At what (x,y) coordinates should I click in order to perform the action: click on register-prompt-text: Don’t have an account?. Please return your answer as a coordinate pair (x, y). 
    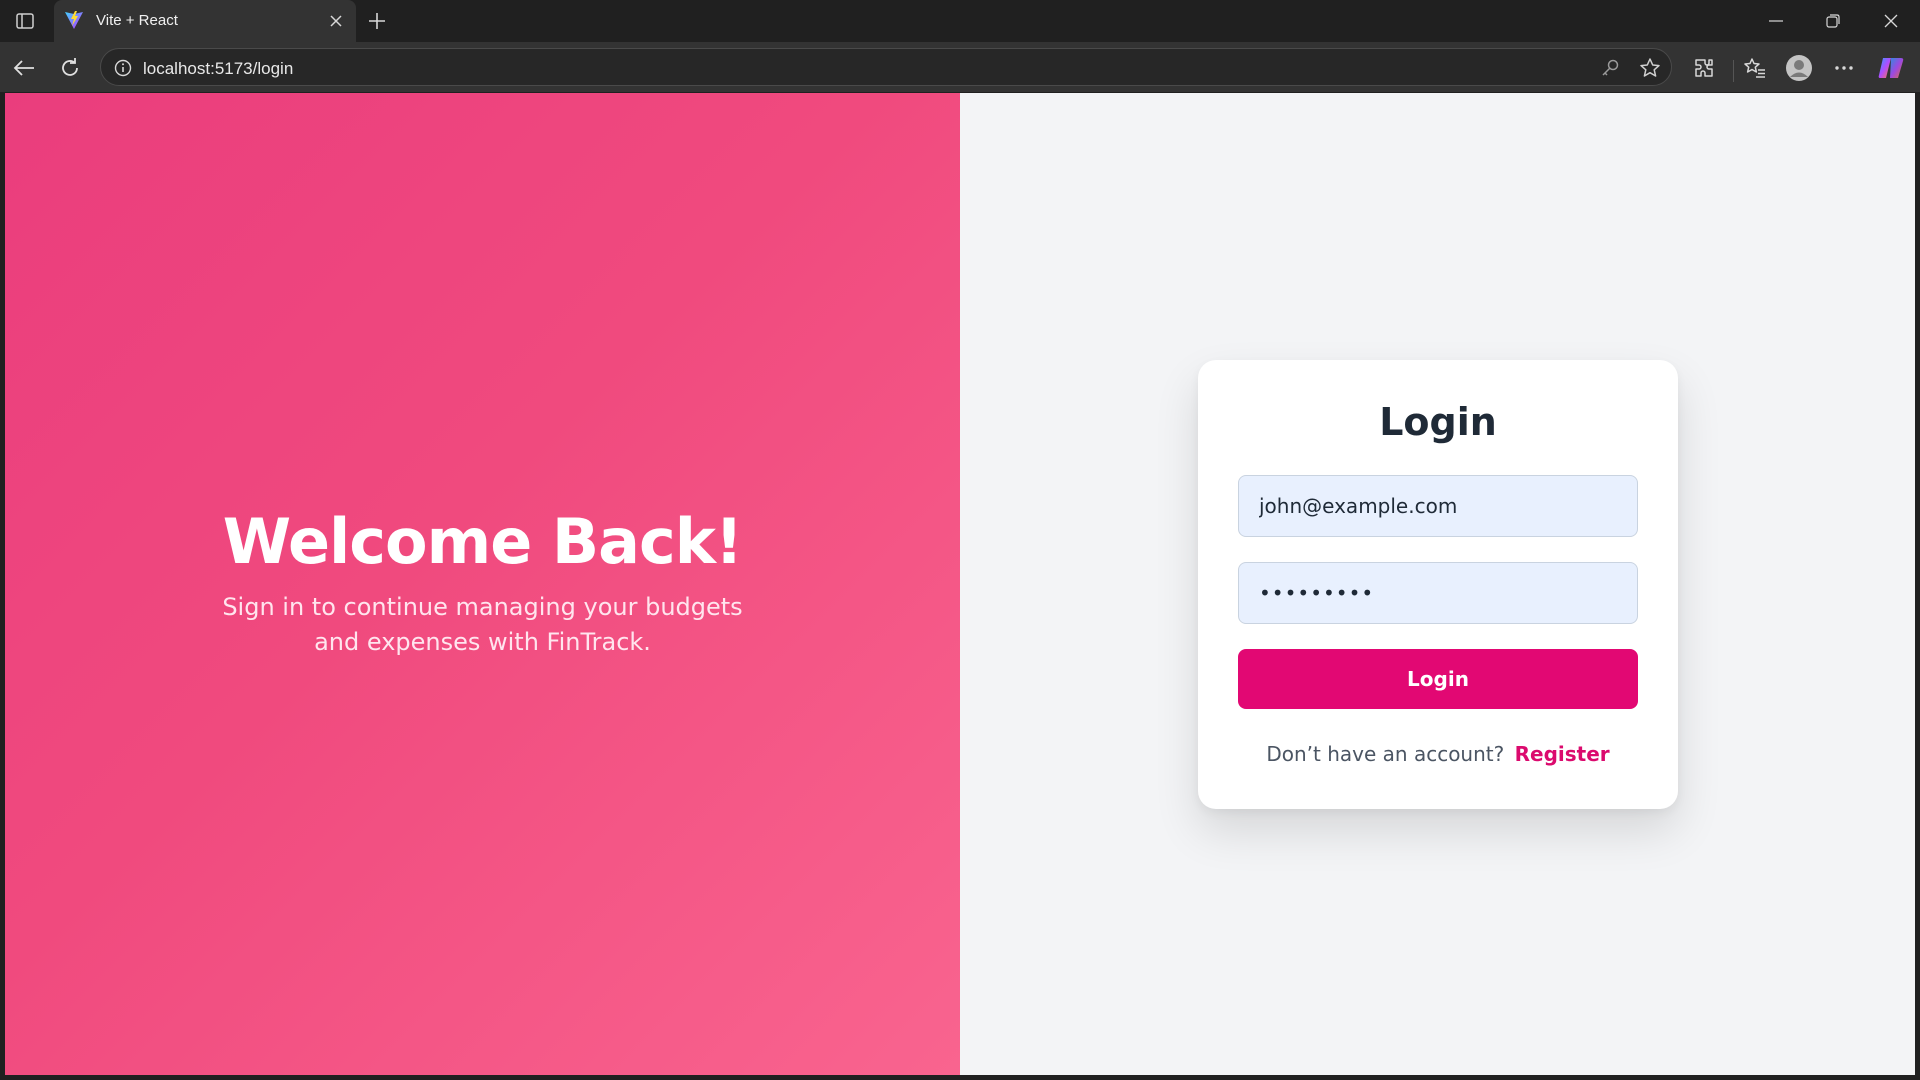
    Looking at the image, I should click on (1385, 754).